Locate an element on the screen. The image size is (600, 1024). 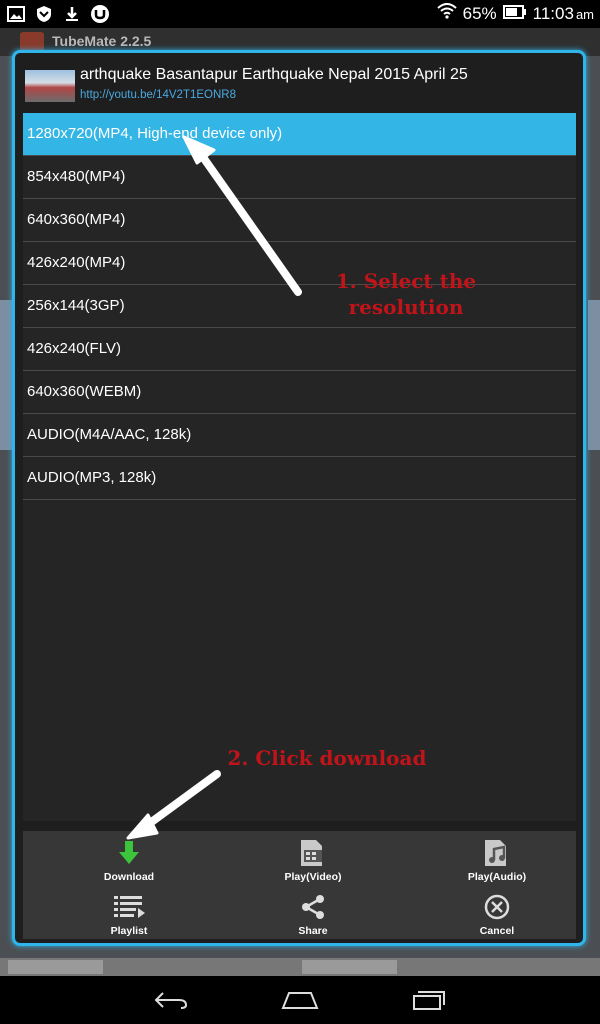
download-arrow-icon is located at coordinates (129, 853).